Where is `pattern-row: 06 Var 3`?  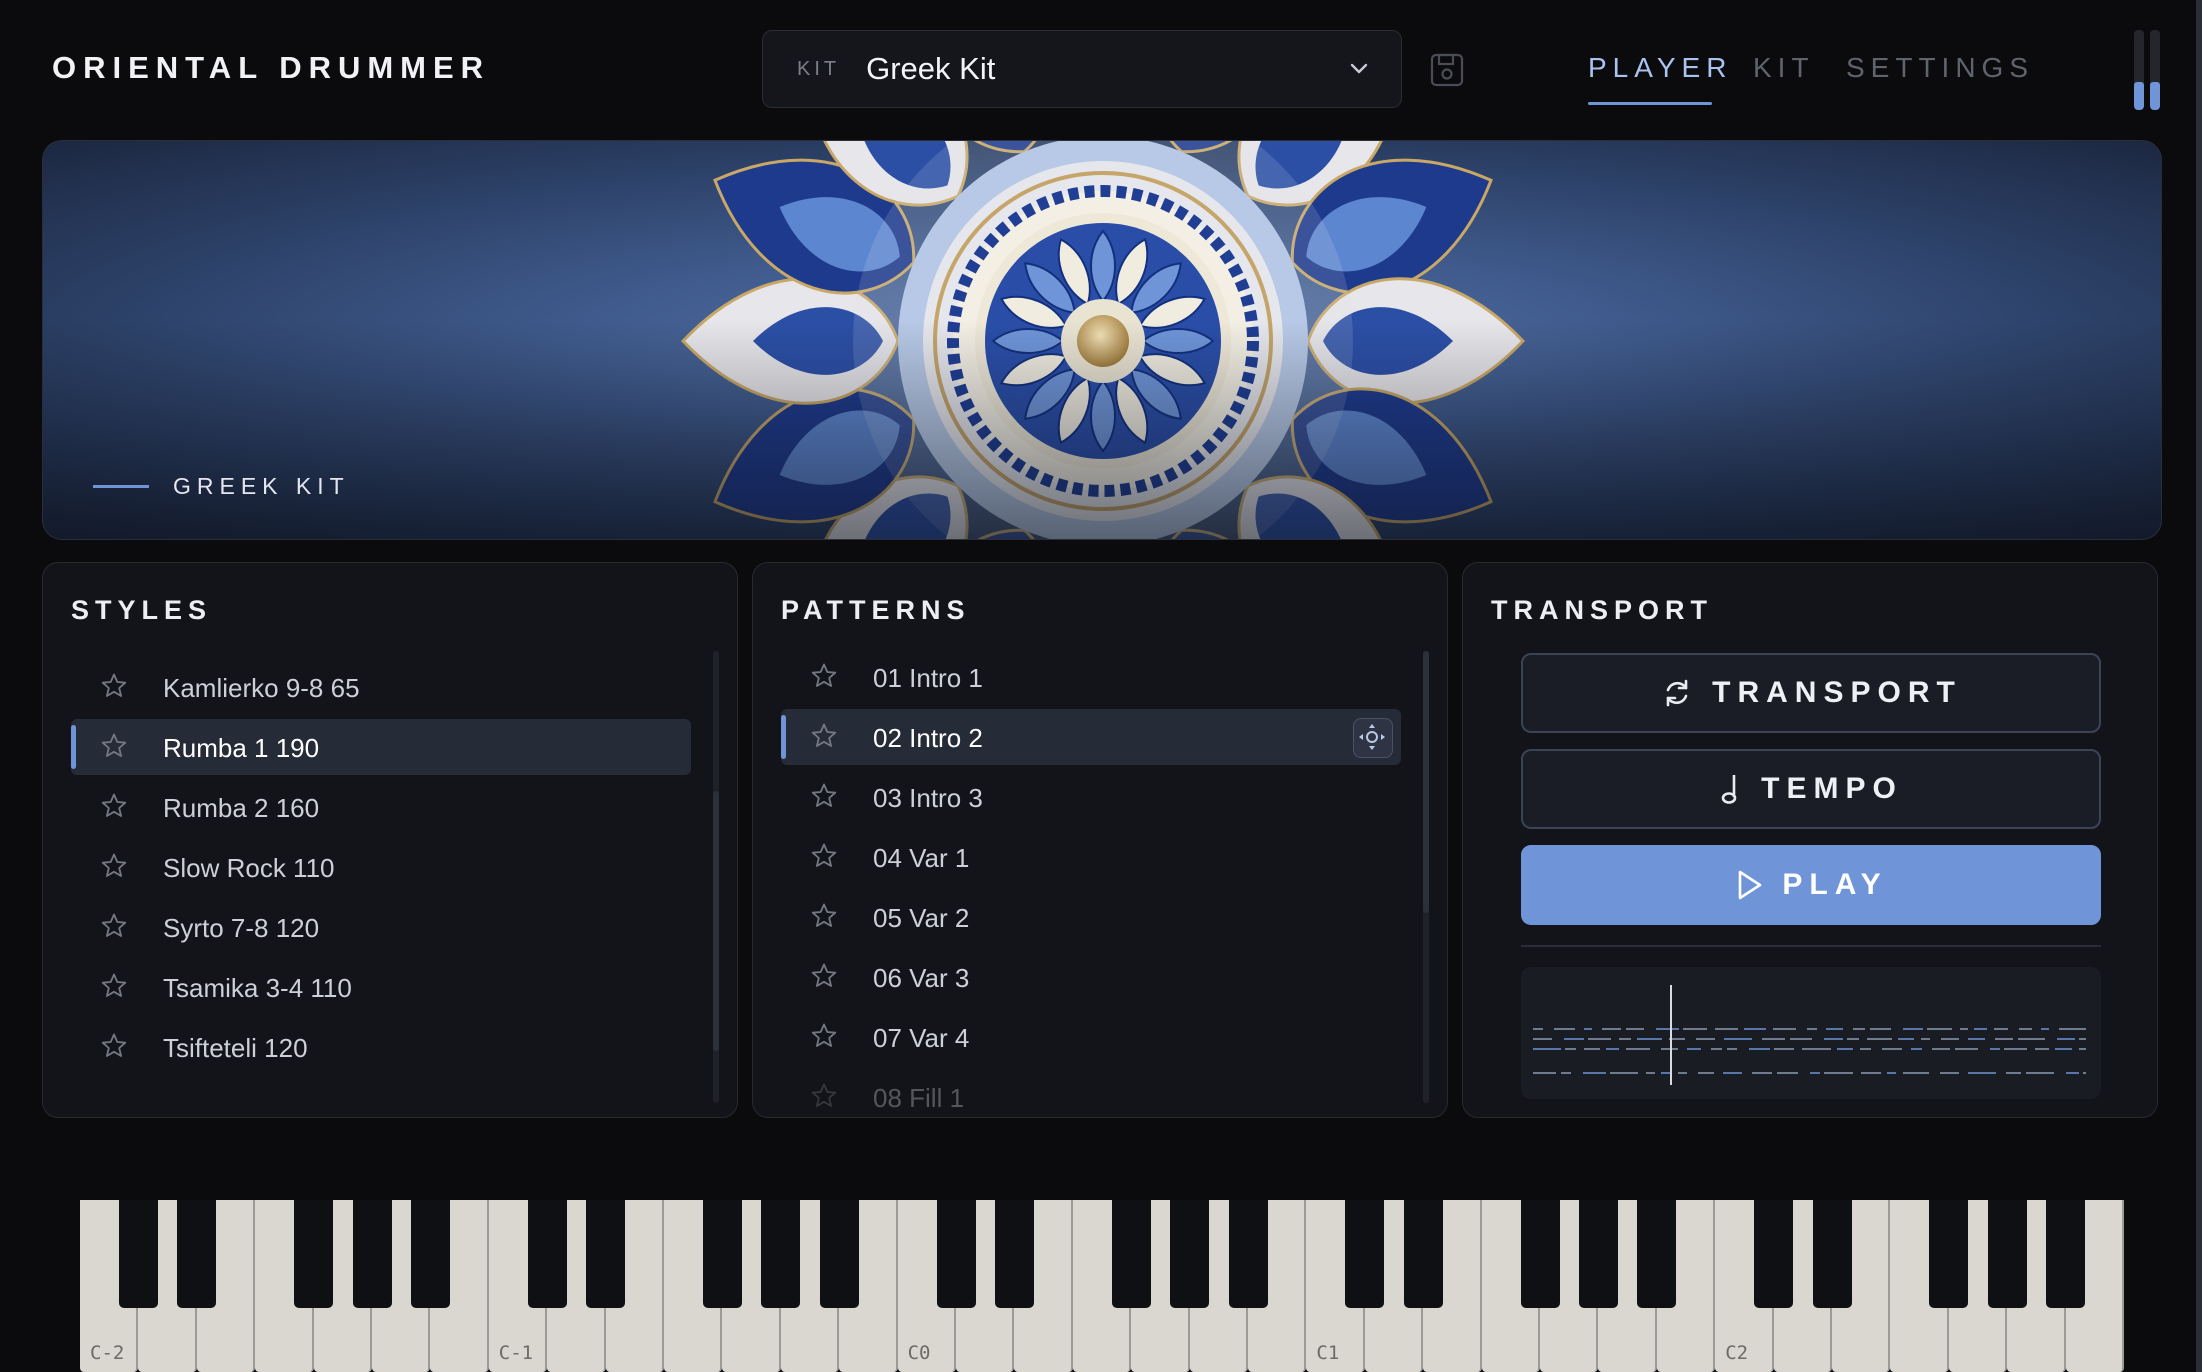 pattern-row: 06 Var 3 is located at coordinates (1091, 977).